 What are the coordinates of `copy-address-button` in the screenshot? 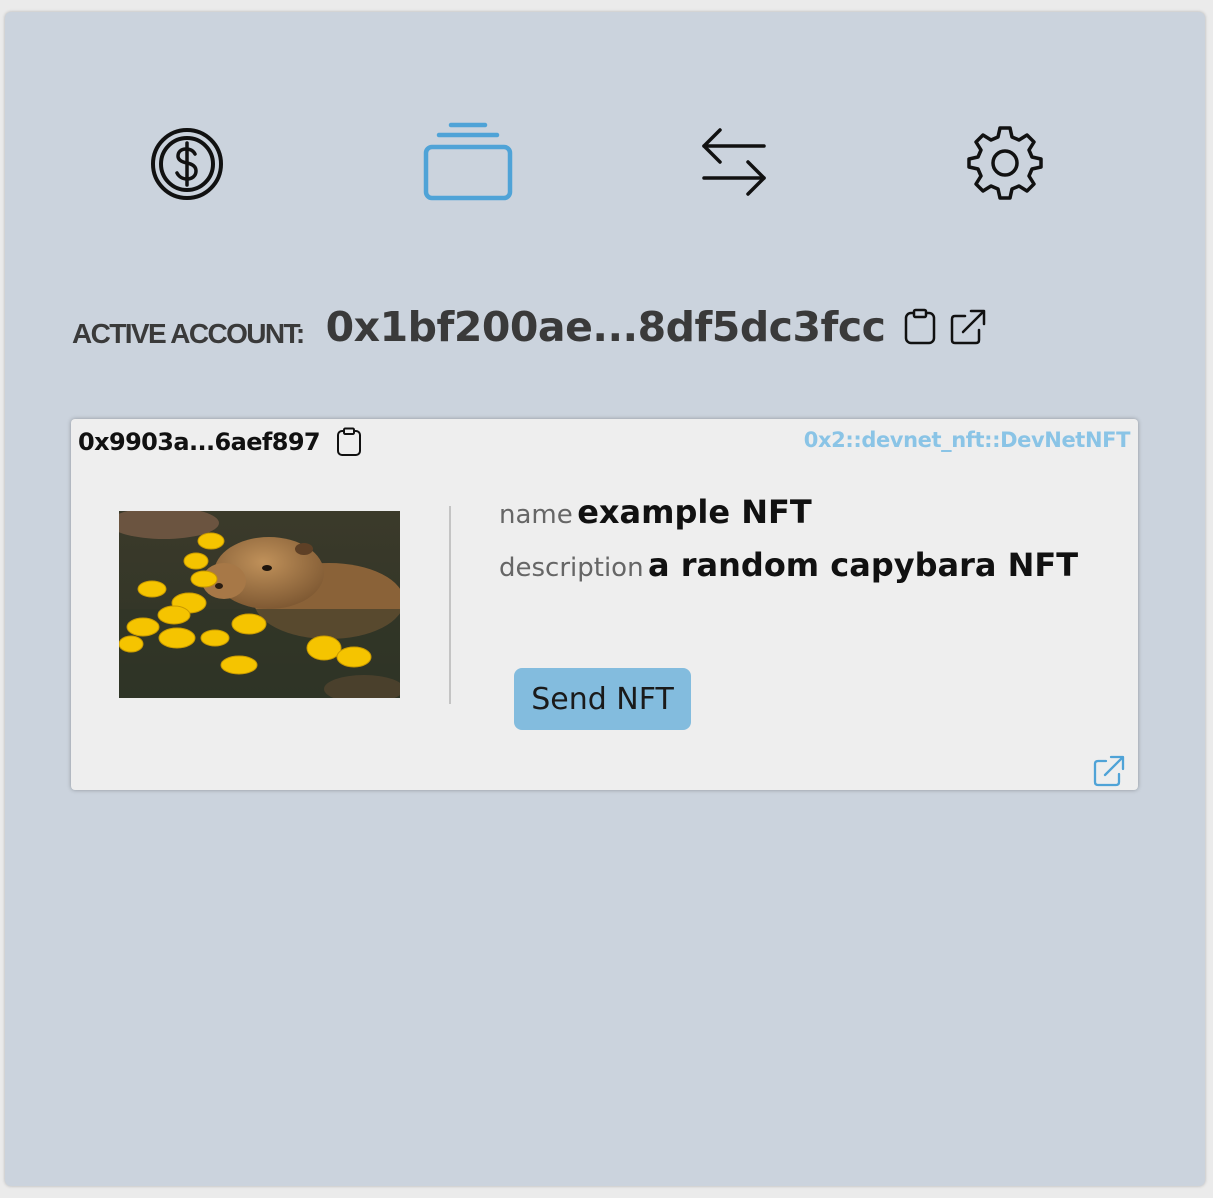 It's located at (920, 327).